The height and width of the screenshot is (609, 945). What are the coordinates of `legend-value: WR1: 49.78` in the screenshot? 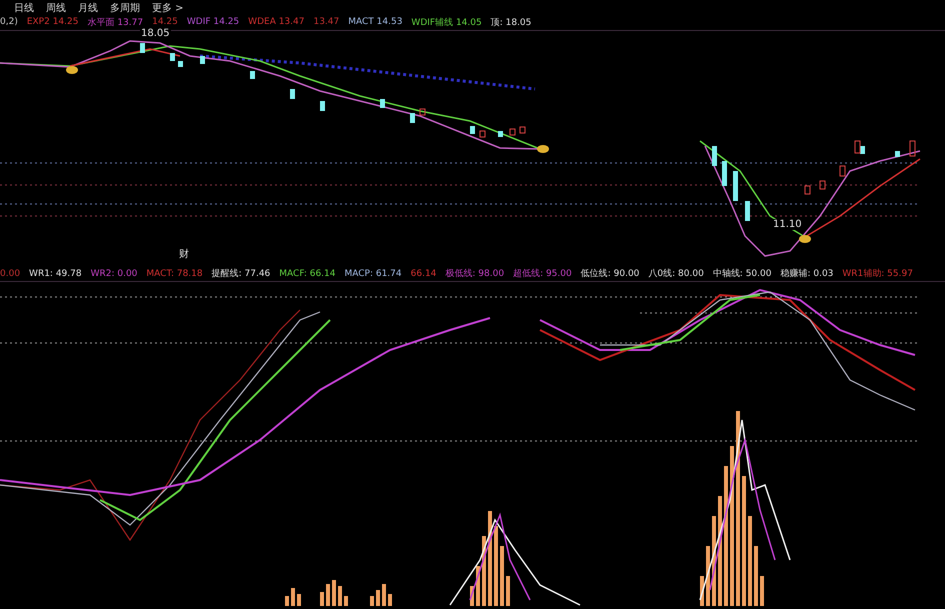 It's located at (55, 273).